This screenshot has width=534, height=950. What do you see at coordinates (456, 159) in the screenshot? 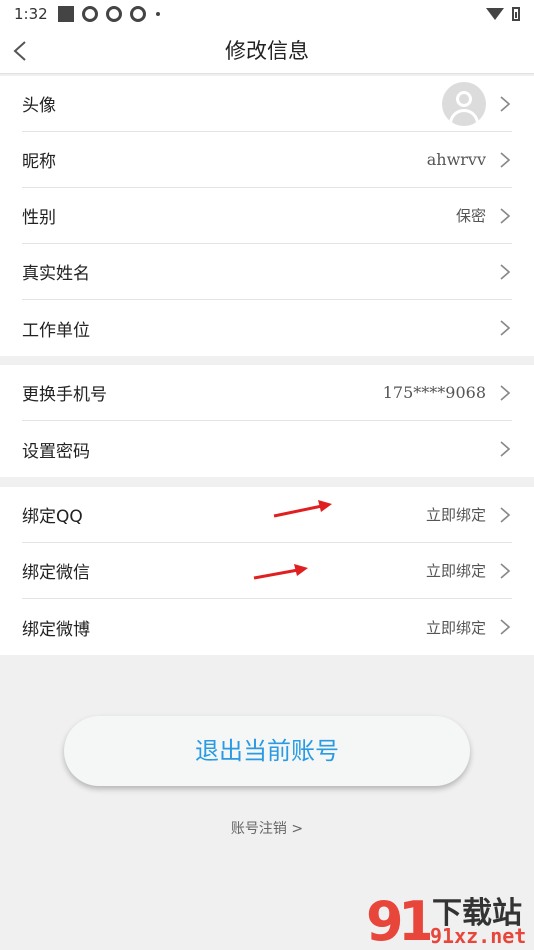
I see `row-value: ahwrvv` at bounding box center [456, 159].